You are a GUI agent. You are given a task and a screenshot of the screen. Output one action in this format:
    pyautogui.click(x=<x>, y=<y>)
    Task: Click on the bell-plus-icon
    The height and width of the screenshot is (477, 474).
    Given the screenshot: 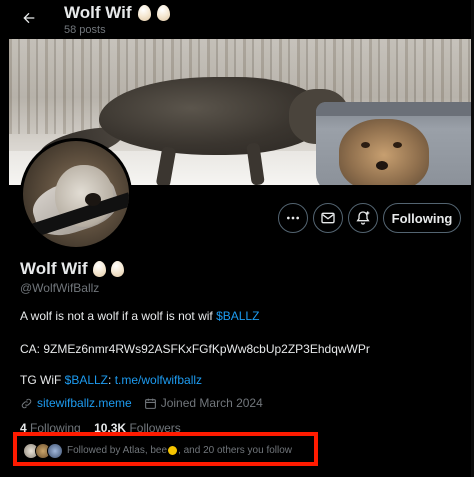 What is the action you would take?
    pyautogui.click(x=363, y=218)
    